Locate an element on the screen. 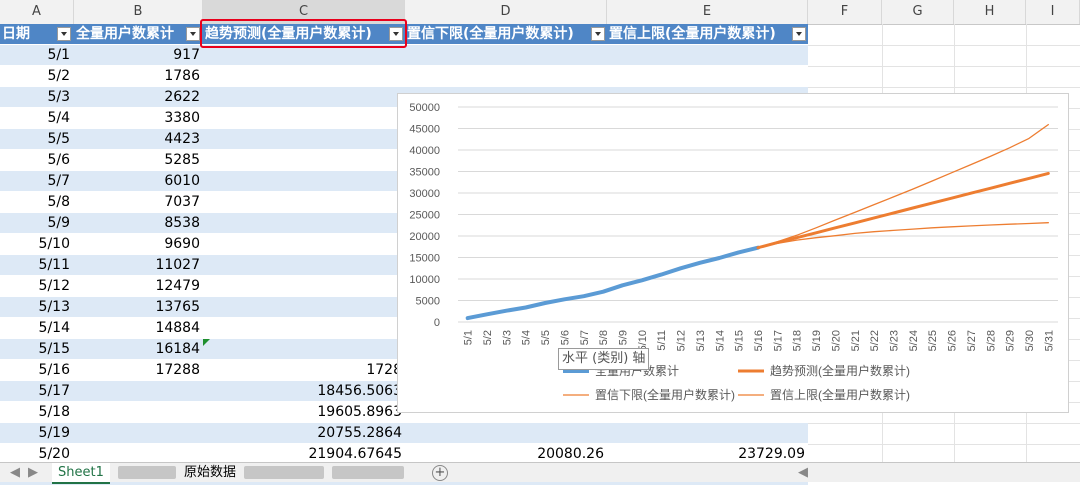 The height and width of the screenshot is (486, 1080). cell-date: 5/2 is located at coordinates (37, 76).